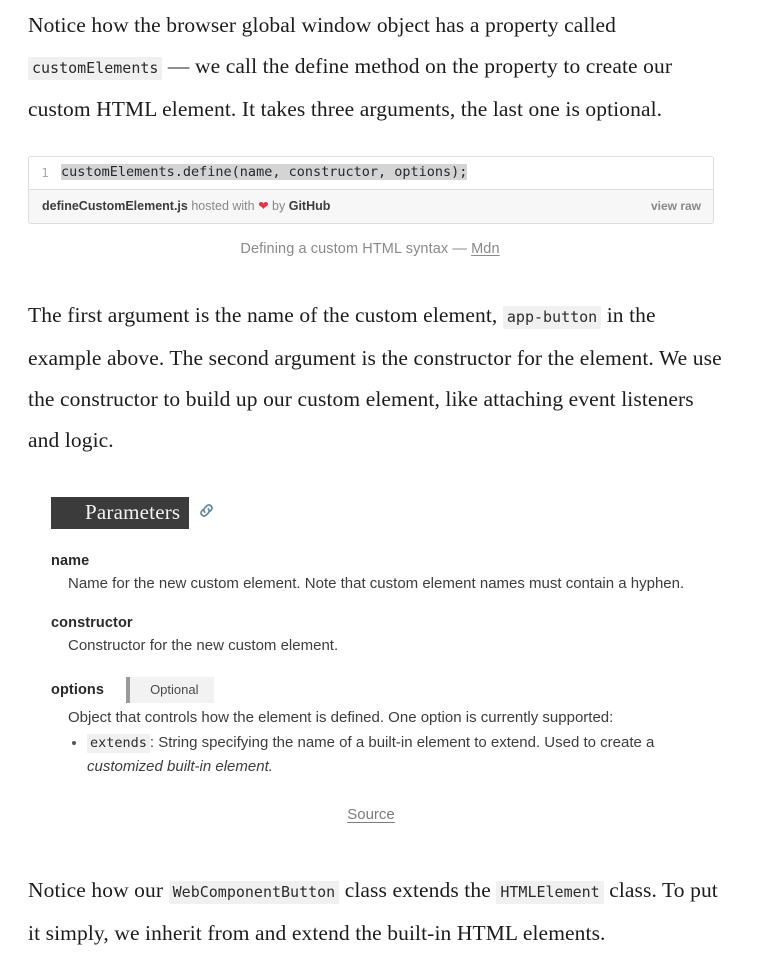  I want to click on gist-filename-link: defineCustomElement.js, so click(115, 206).